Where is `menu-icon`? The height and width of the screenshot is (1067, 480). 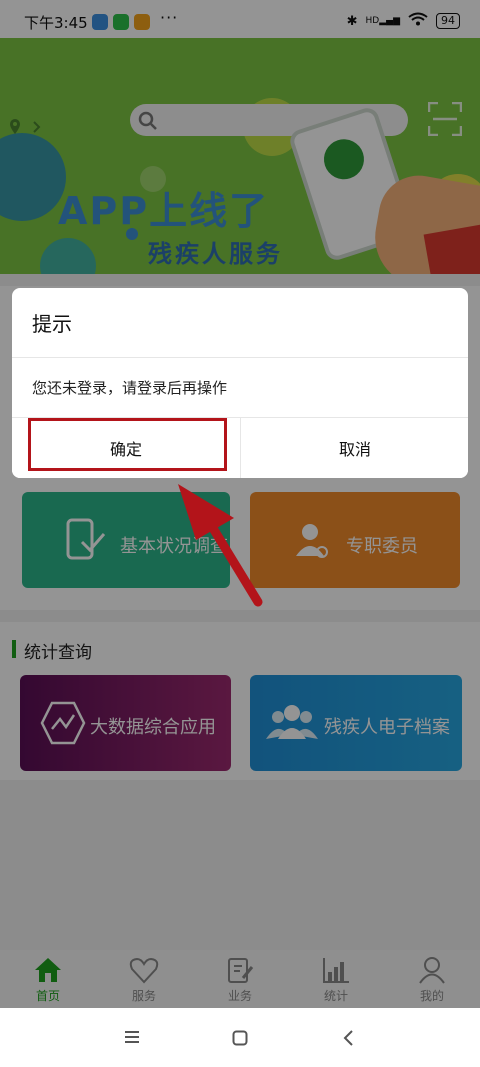 menu-icon is located at coordinates (132, 1037).